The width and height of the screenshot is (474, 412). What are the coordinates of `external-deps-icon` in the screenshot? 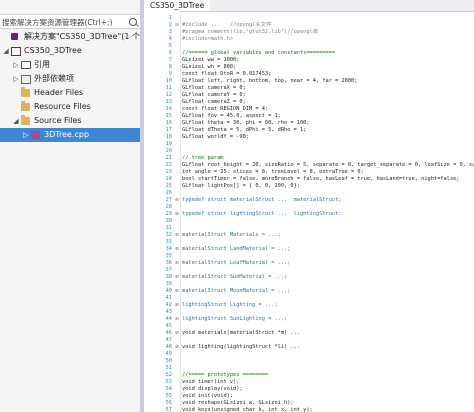 It's located at (26, 79).